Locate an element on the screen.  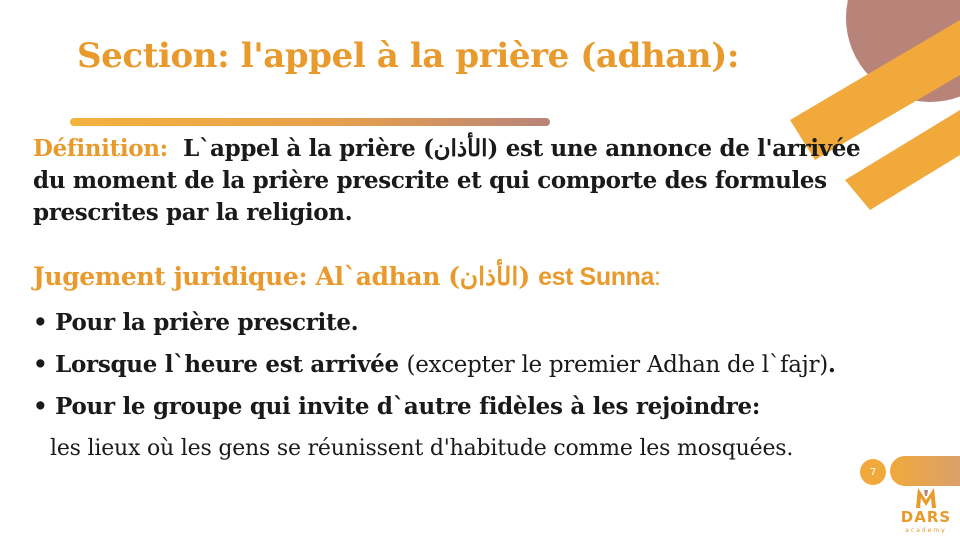
bullet-note: (excepter le premier Adhan de l`fajr) is located at coordinates (617, 365).